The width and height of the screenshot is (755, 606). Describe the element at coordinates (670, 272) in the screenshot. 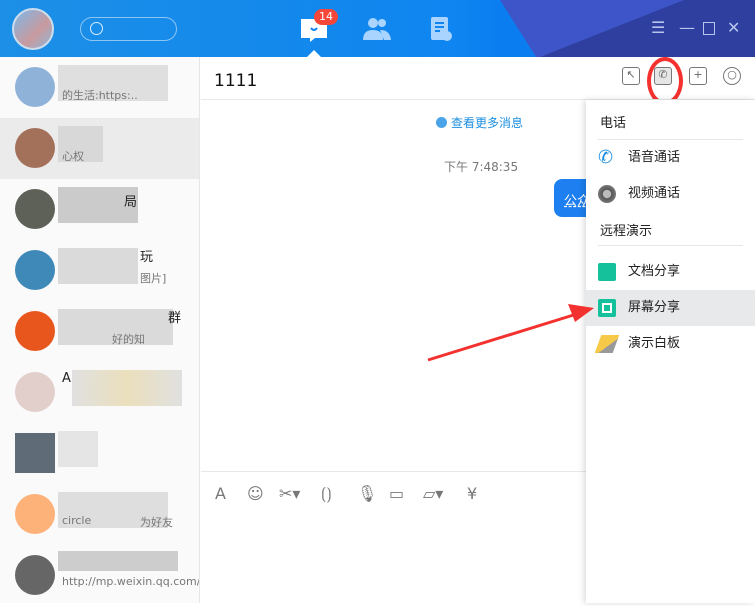

I see `doc-share-item: 文档分享` at that location.